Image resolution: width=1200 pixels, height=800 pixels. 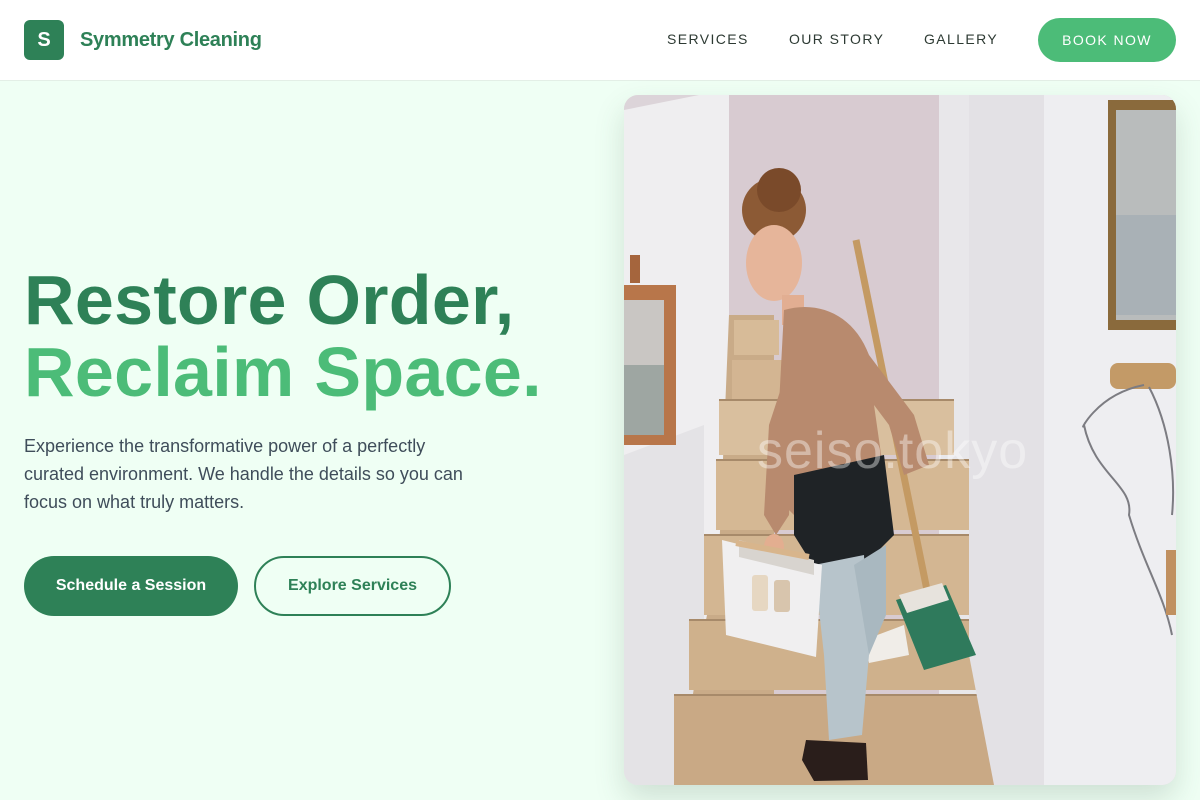 I want to click on hero-headline: Restore Order, Reclaim Space., so click(x=283, y=336).